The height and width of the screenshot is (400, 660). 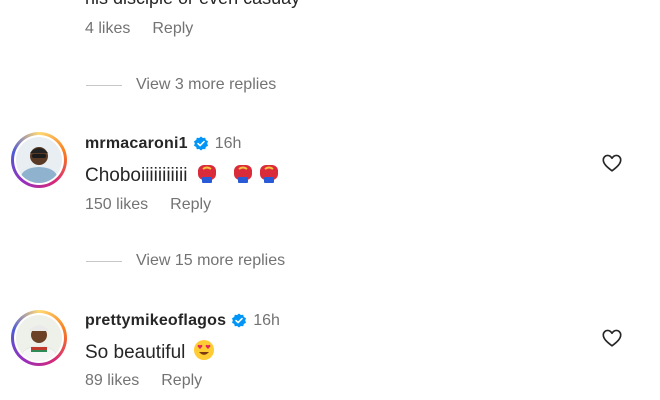 I want to click on view-replies-label: View 3 more replies, so click(x=206, y=84).